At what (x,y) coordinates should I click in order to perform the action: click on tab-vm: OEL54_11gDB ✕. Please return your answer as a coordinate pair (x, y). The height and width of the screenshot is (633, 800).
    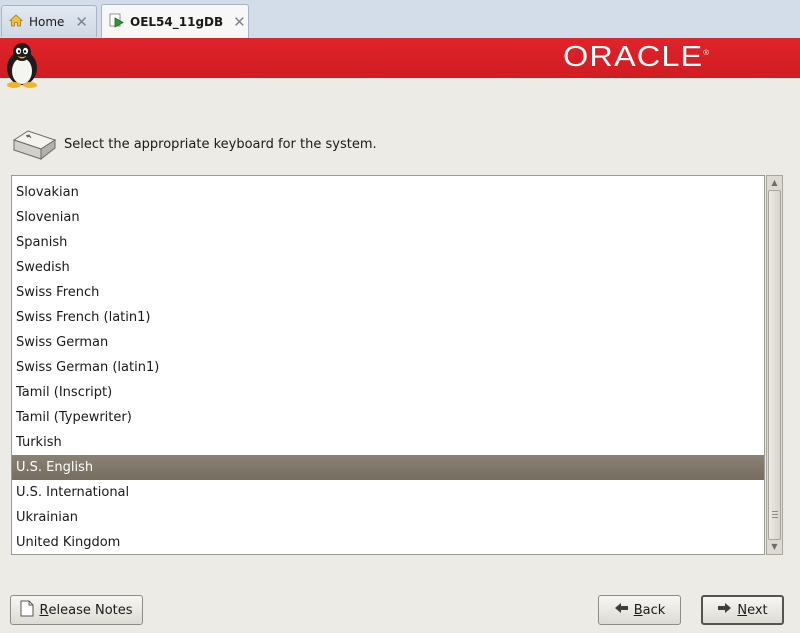
    Looking at the image, I should click on (175, 21).